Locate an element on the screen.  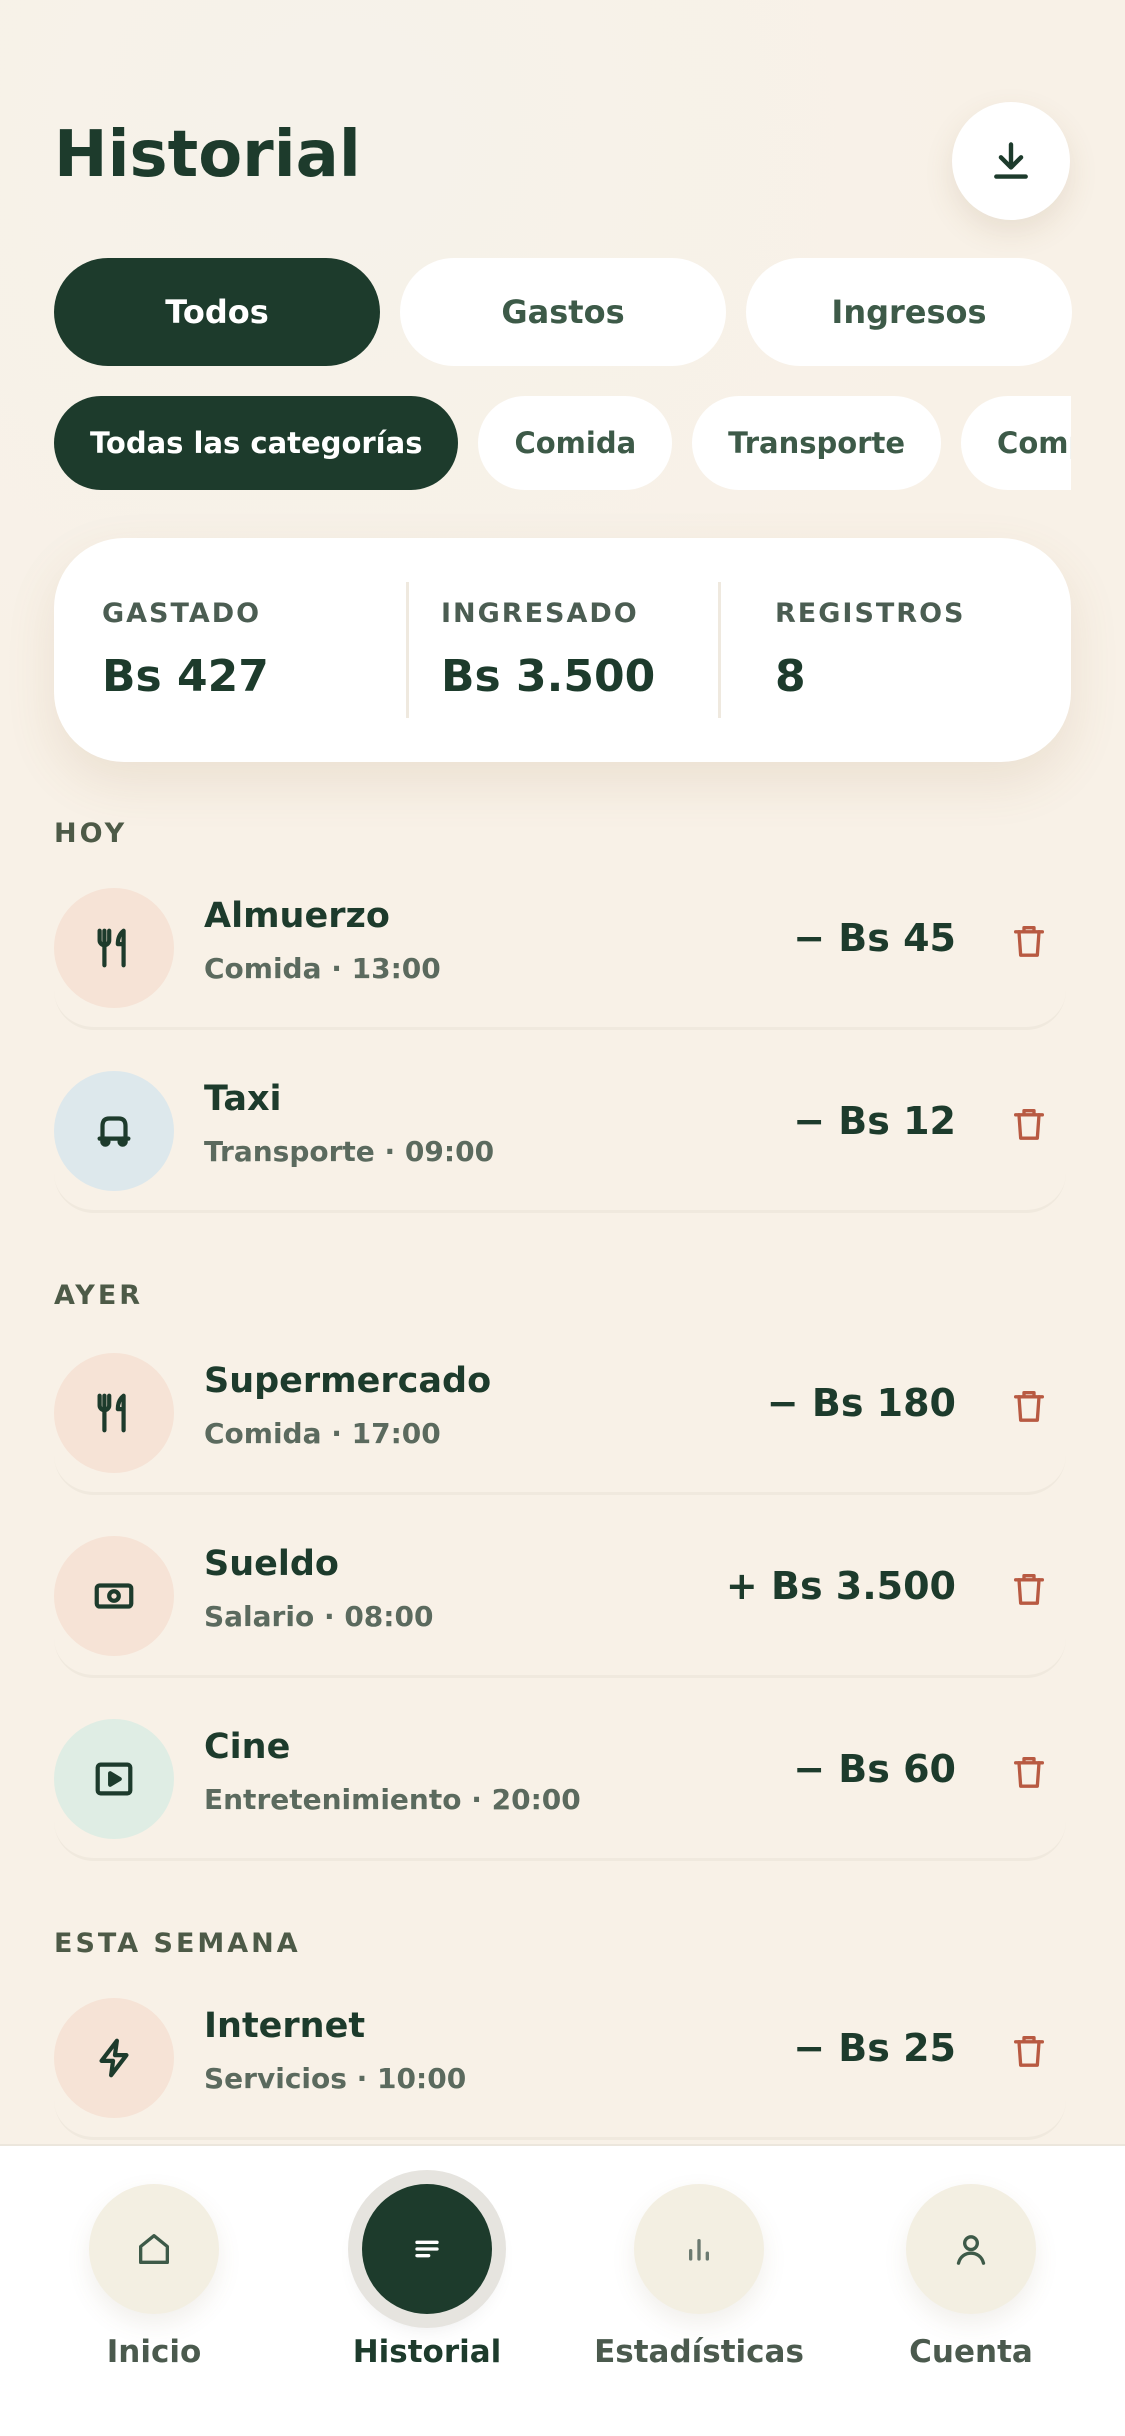
transaction-name: Sueldo is located at coordinates (271, 1564).